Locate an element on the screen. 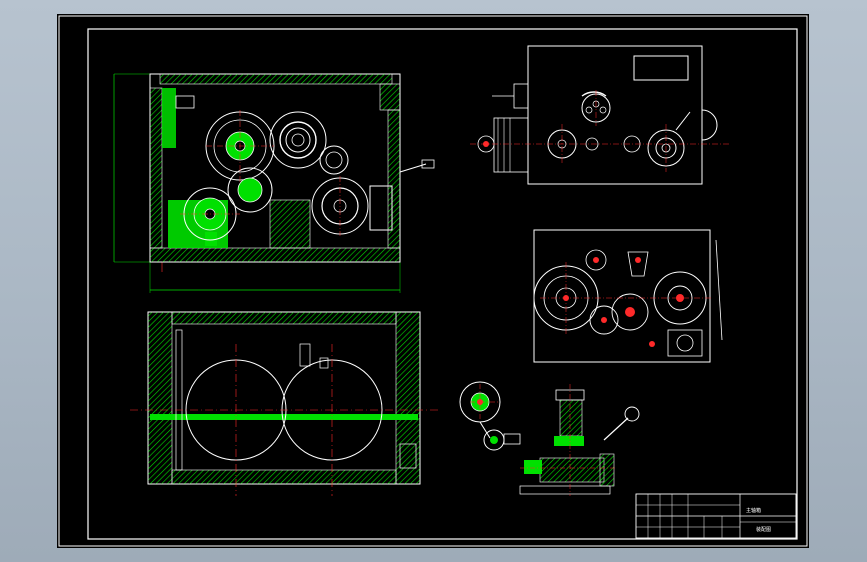  title-block-drawing-name: 装配图 is located at coordinates (763, 529).